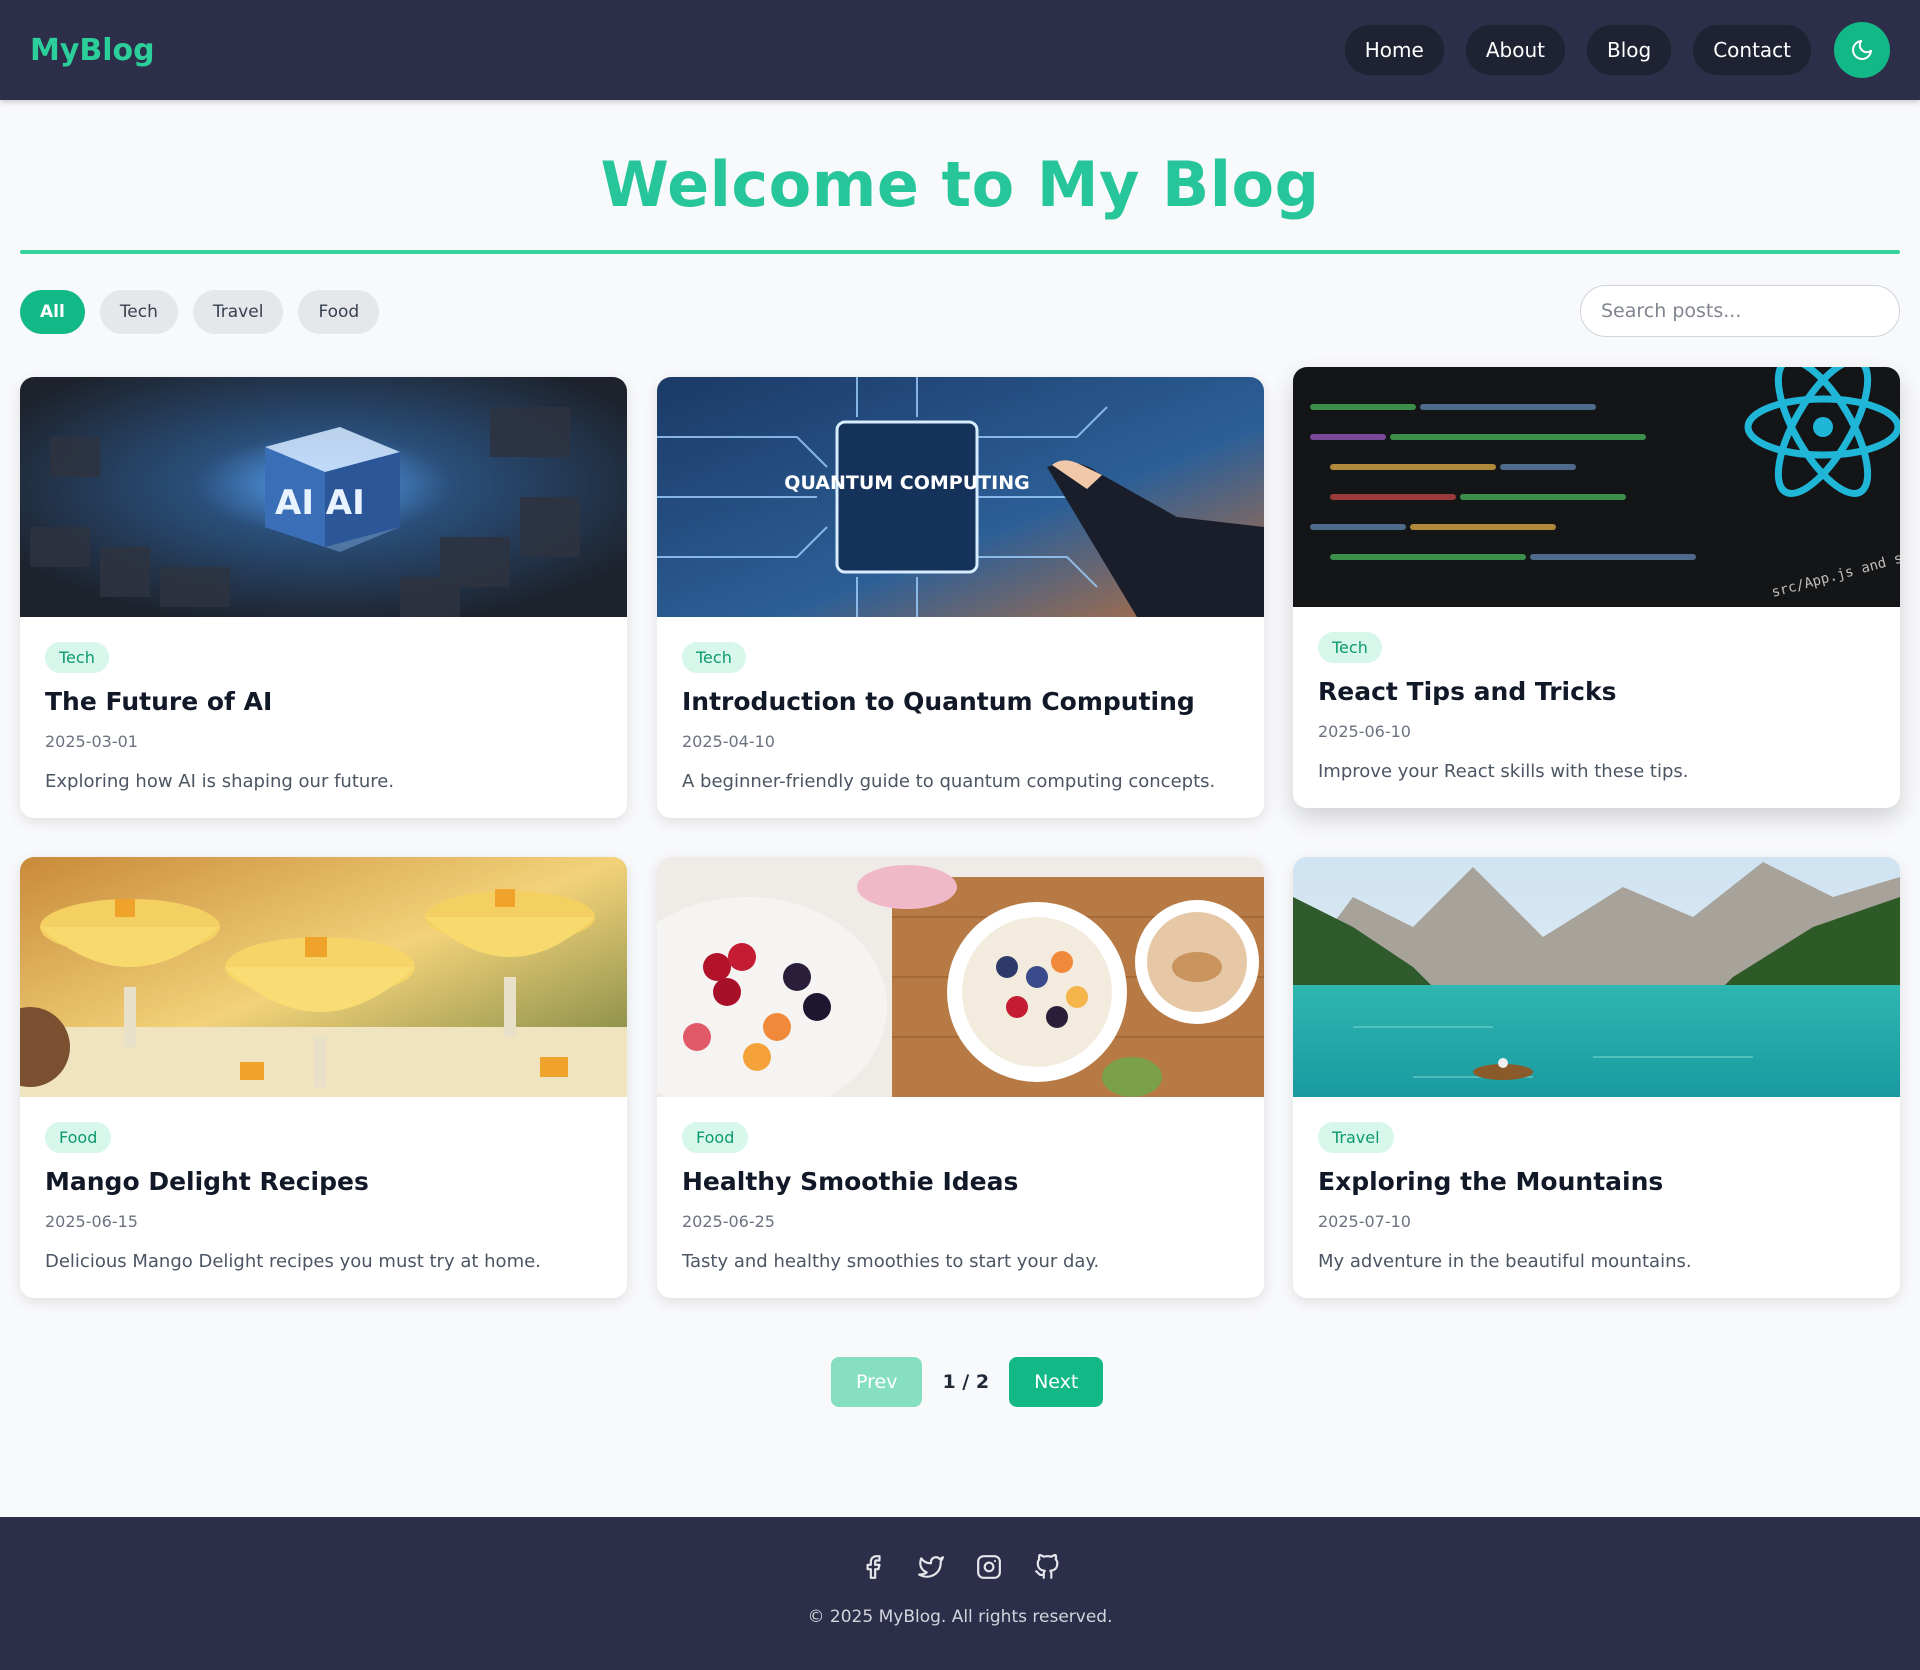  Describe the element at coordinates (877, 1382) in the screenshot. I see `prev-button: Prev` at that location.